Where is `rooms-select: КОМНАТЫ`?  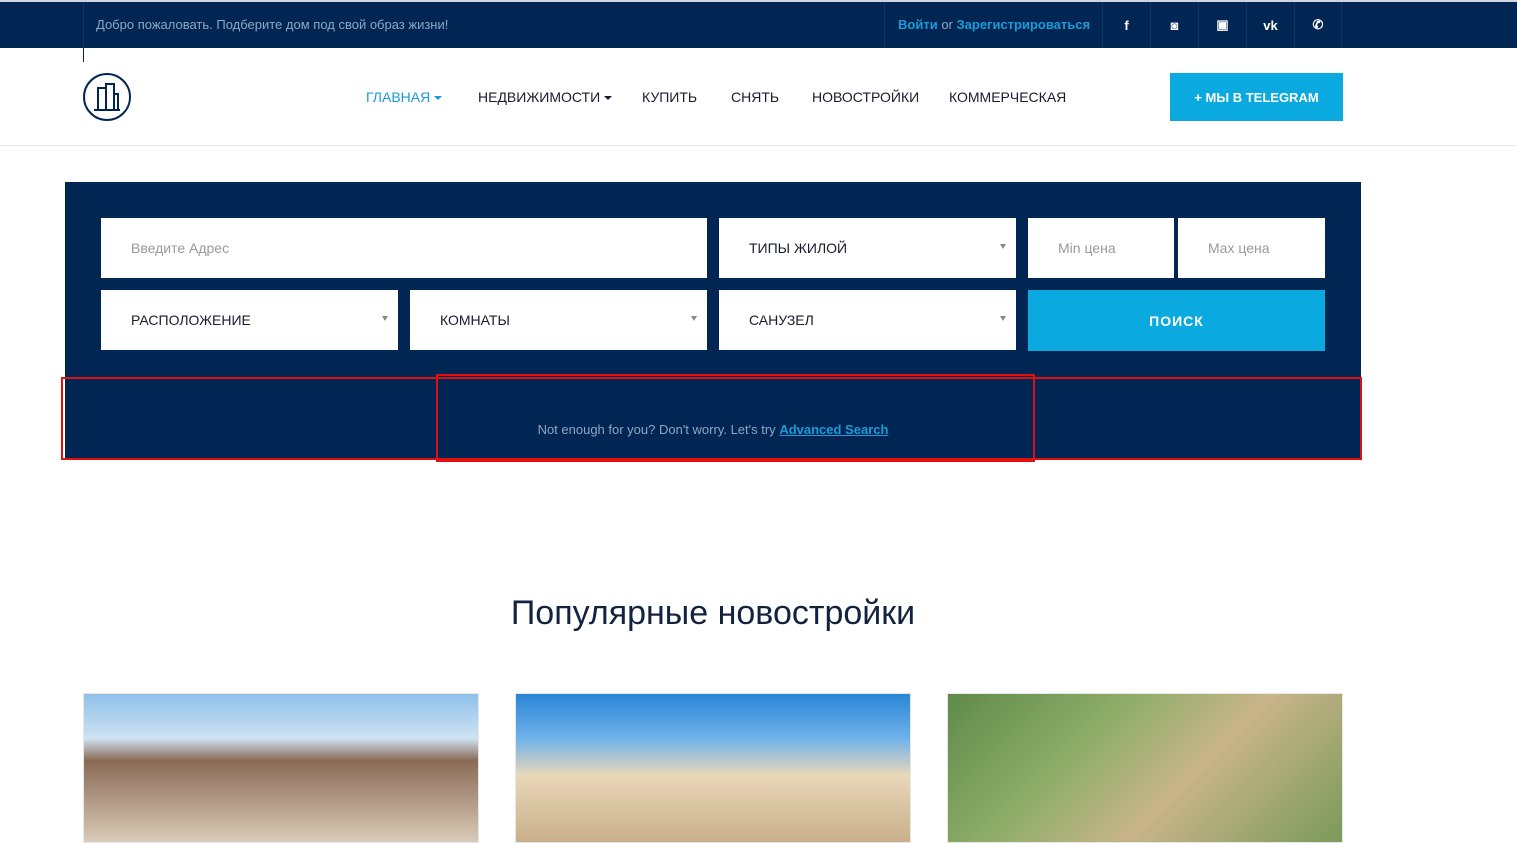
rooms-select: КОМНАТЫ is located at coordinates (558, 320).